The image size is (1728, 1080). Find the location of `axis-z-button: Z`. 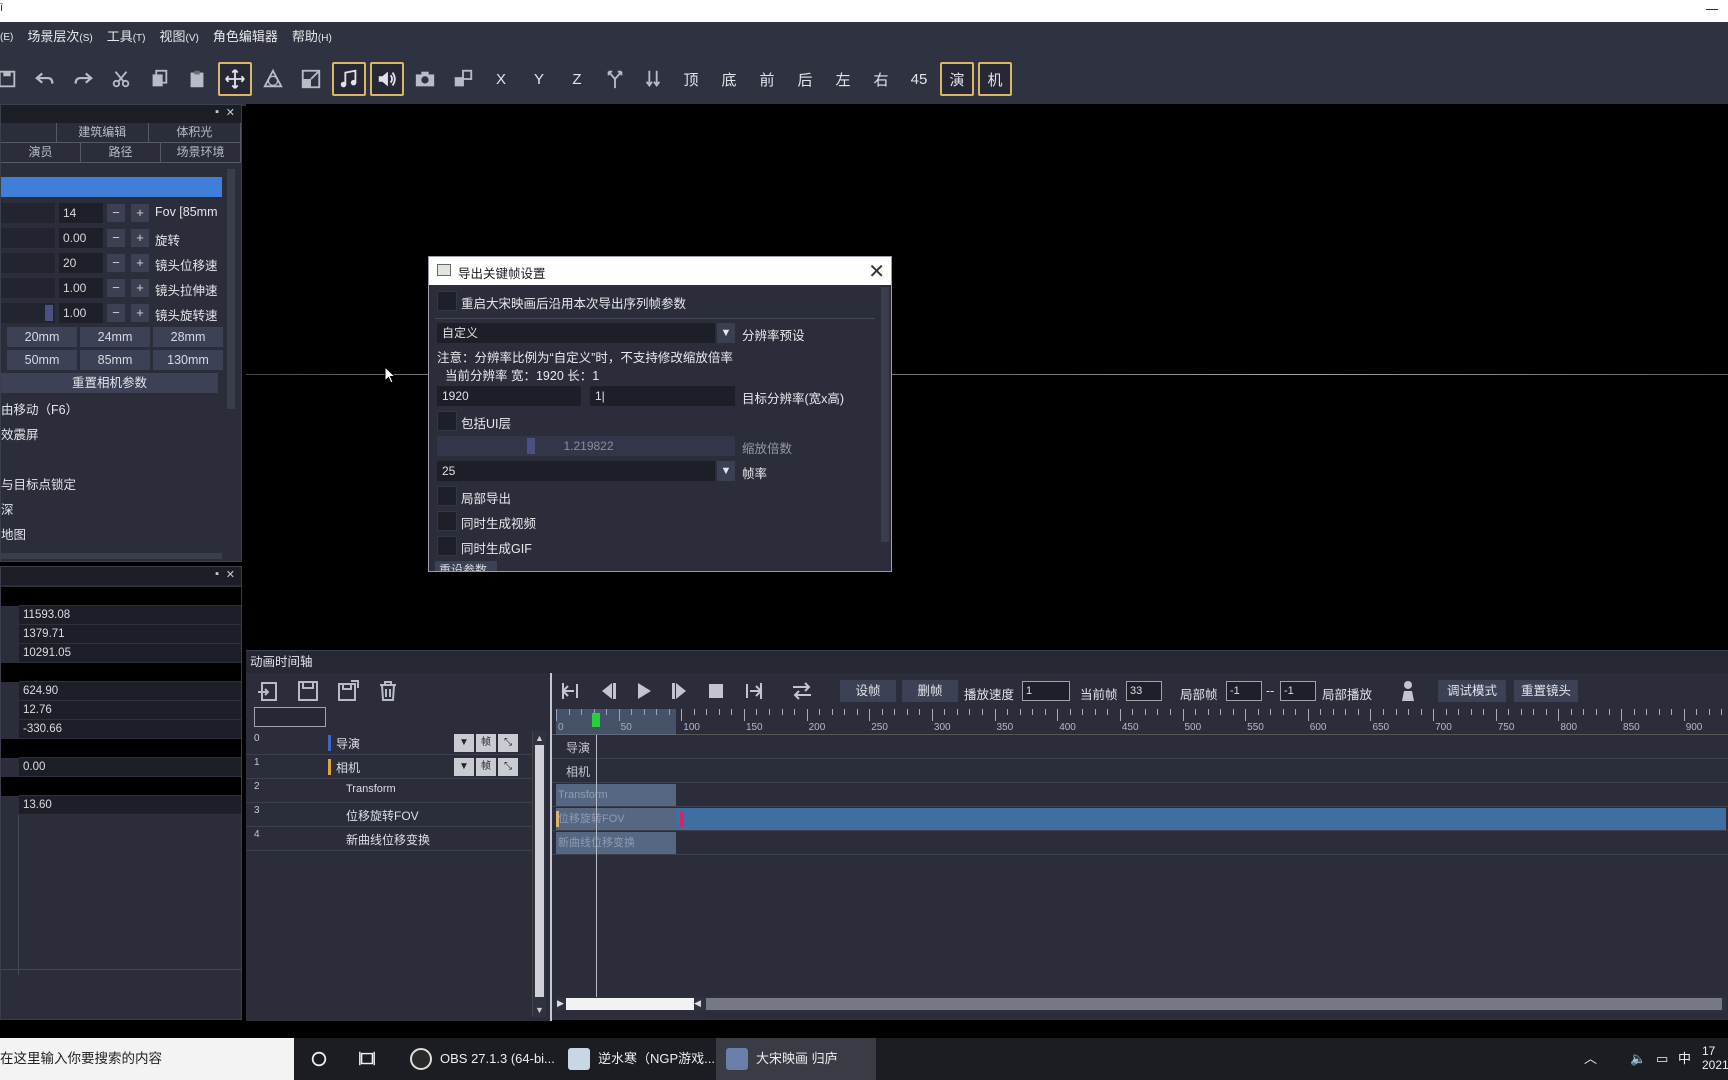

axis-z-button: Z is located at coordinates (577, 79).